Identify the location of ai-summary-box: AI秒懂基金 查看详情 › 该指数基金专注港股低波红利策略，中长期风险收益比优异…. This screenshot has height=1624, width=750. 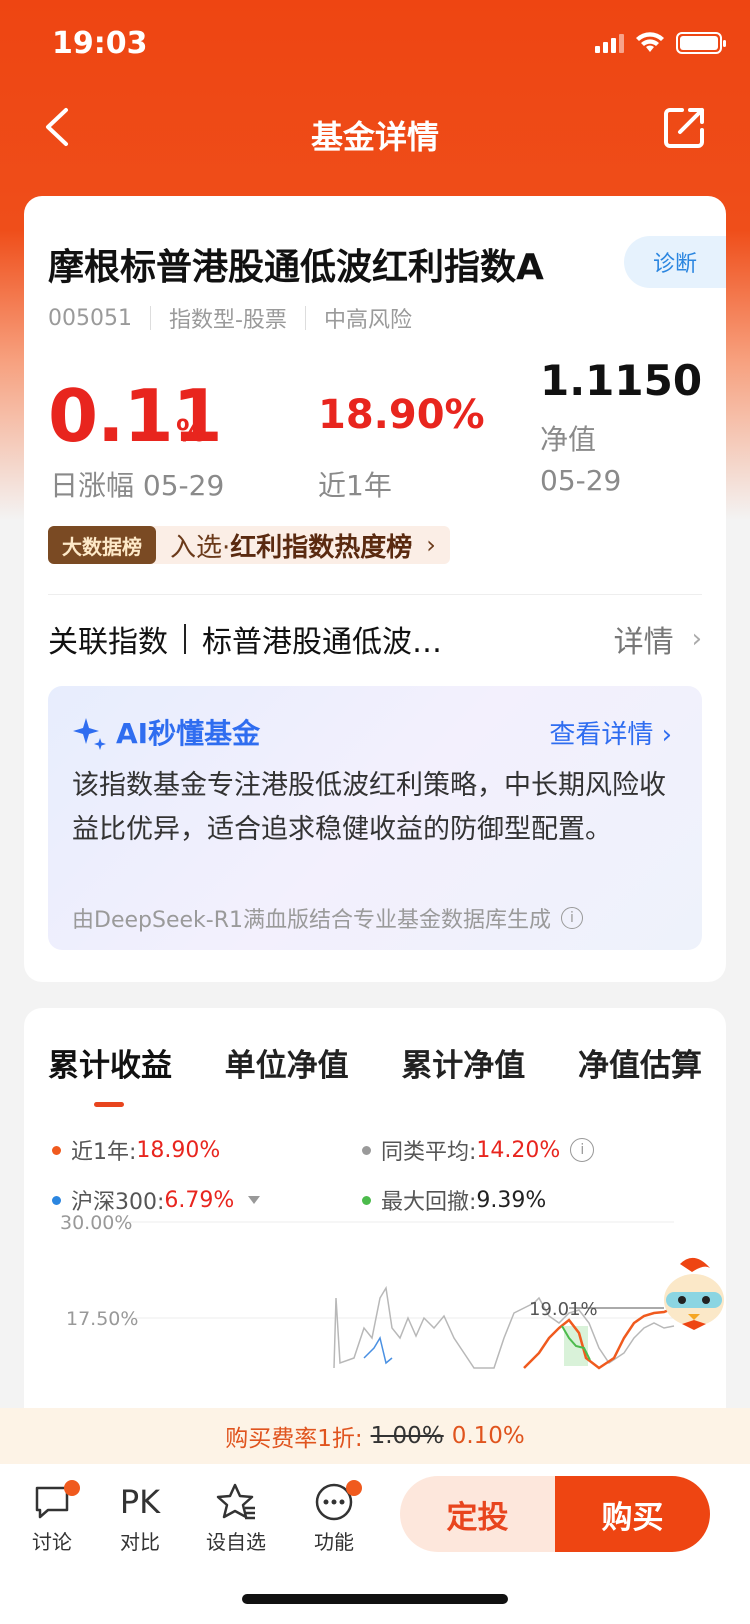
(375, 818).